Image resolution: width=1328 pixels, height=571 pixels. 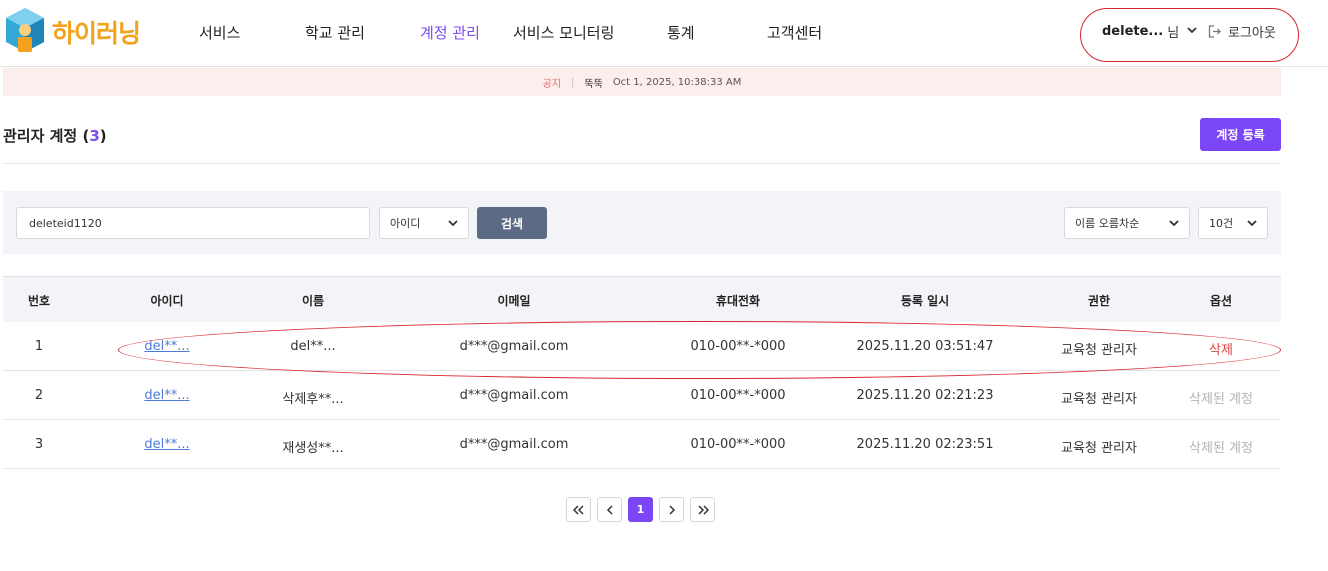 What do you see at coordinates (167, 301) in the screenshot?
I see `column-header-id: 아이디` at bounding box center [167, 301].